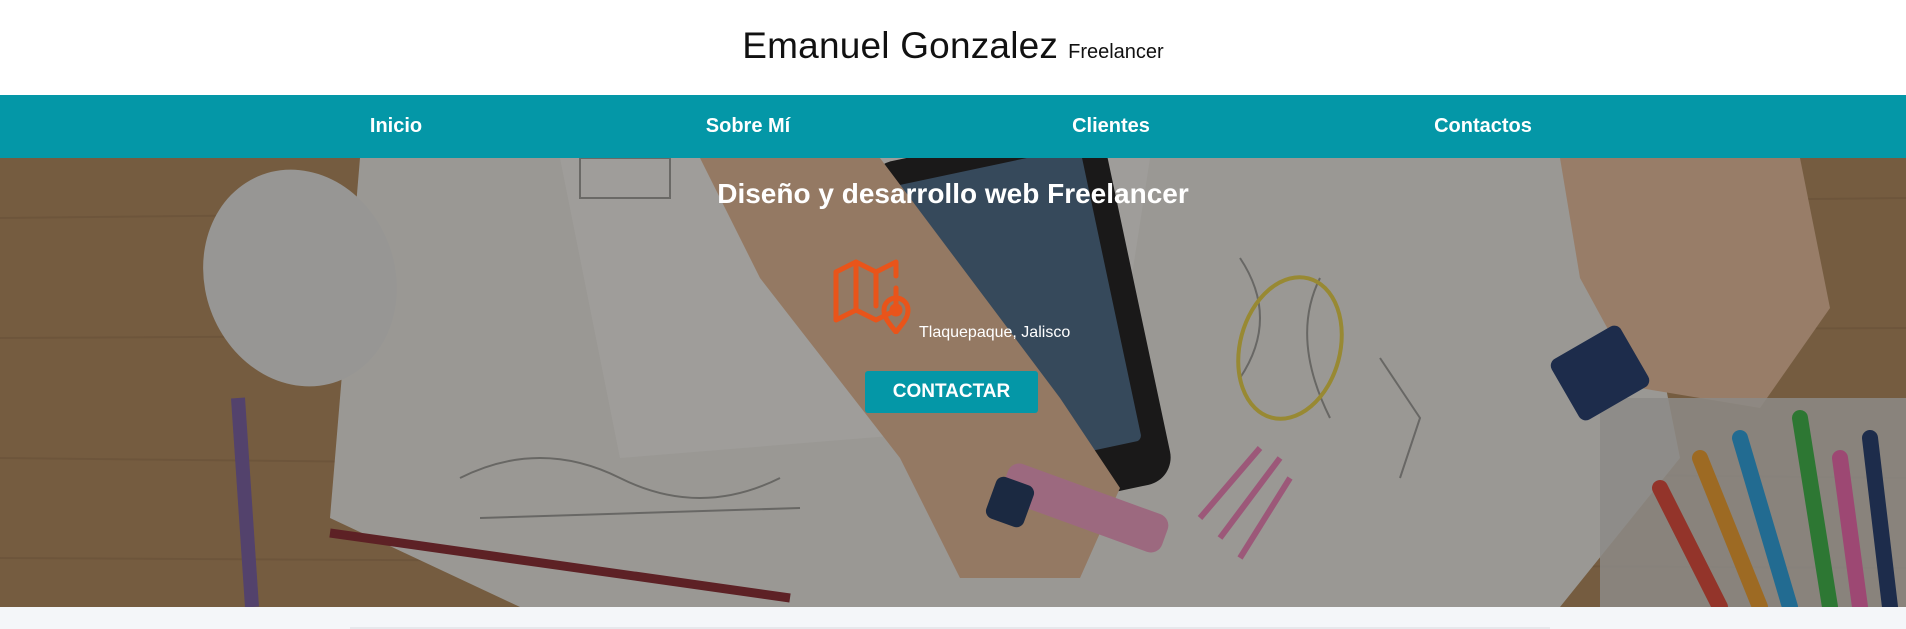  Describe the element at coordinates (396, 126) in the screenshot. I see `nav-item-inicio: Inicio` at that location.